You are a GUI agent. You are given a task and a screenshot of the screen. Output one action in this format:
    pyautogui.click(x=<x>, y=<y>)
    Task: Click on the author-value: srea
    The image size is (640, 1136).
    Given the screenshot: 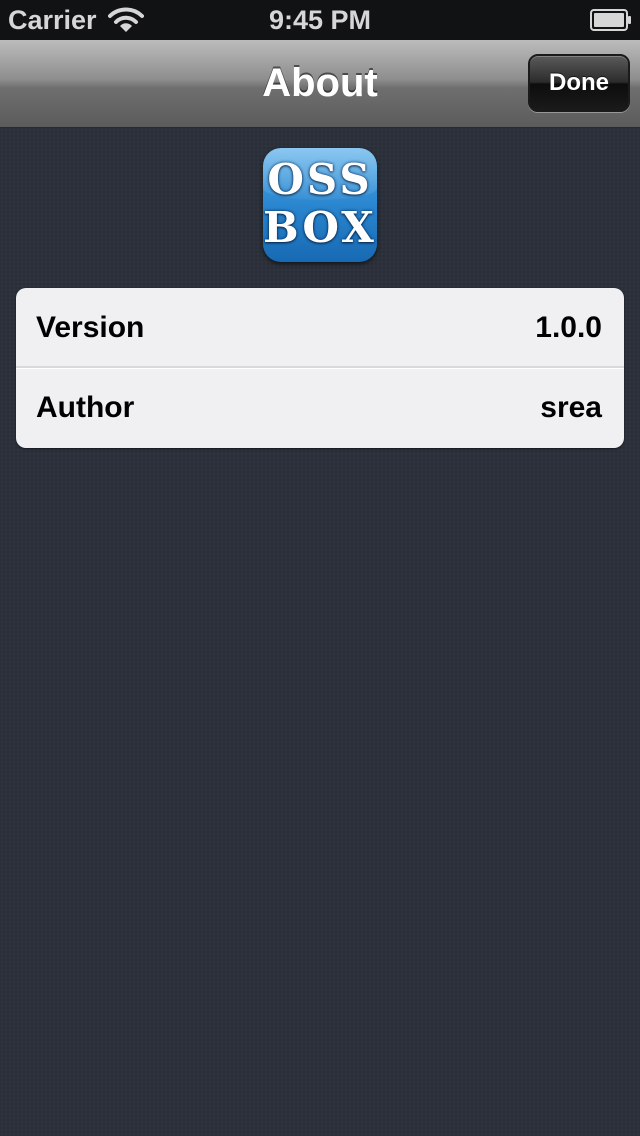 What is the action you would take?
    pyautogui.click(x=571, y=407)
    